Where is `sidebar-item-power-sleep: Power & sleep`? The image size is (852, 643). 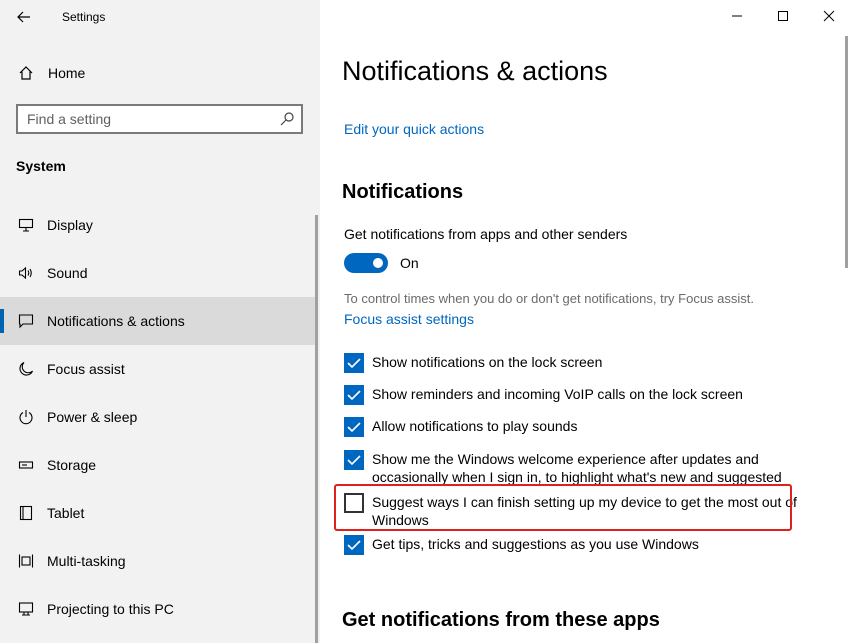 sidebar-item-power-sleep: Power & sleep is located at coordinates (158, 417).